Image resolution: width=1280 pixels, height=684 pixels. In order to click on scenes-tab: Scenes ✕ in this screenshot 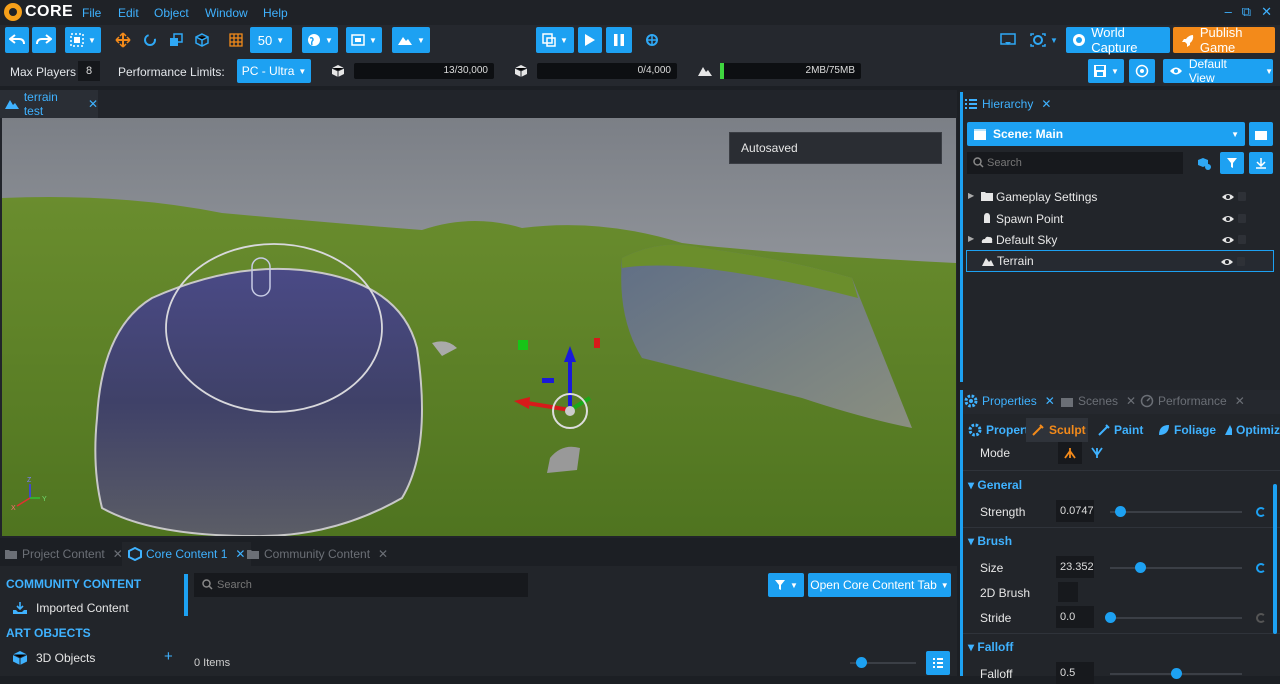, I will do `click(1098, 401)`.